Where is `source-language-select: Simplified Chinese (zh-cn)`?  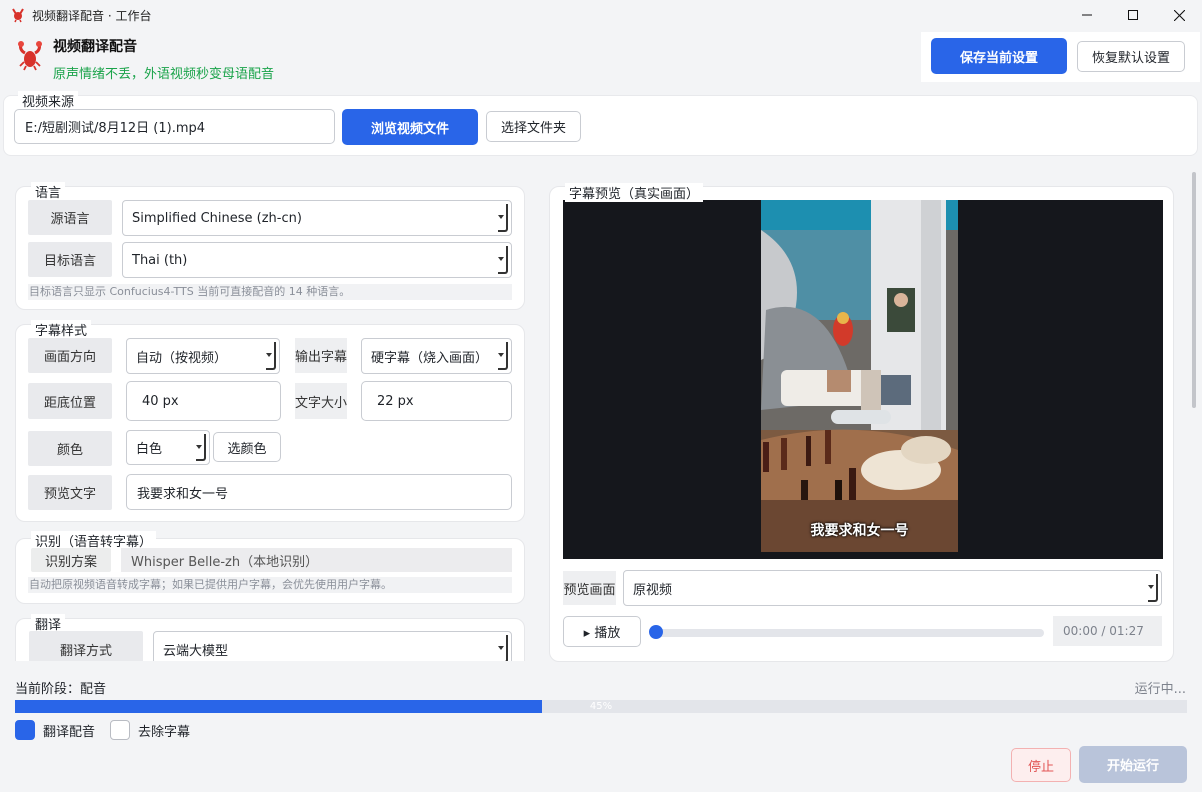
source-language-select: Simplified Chinese (zh-cn) is located at coordinates (317, 218).